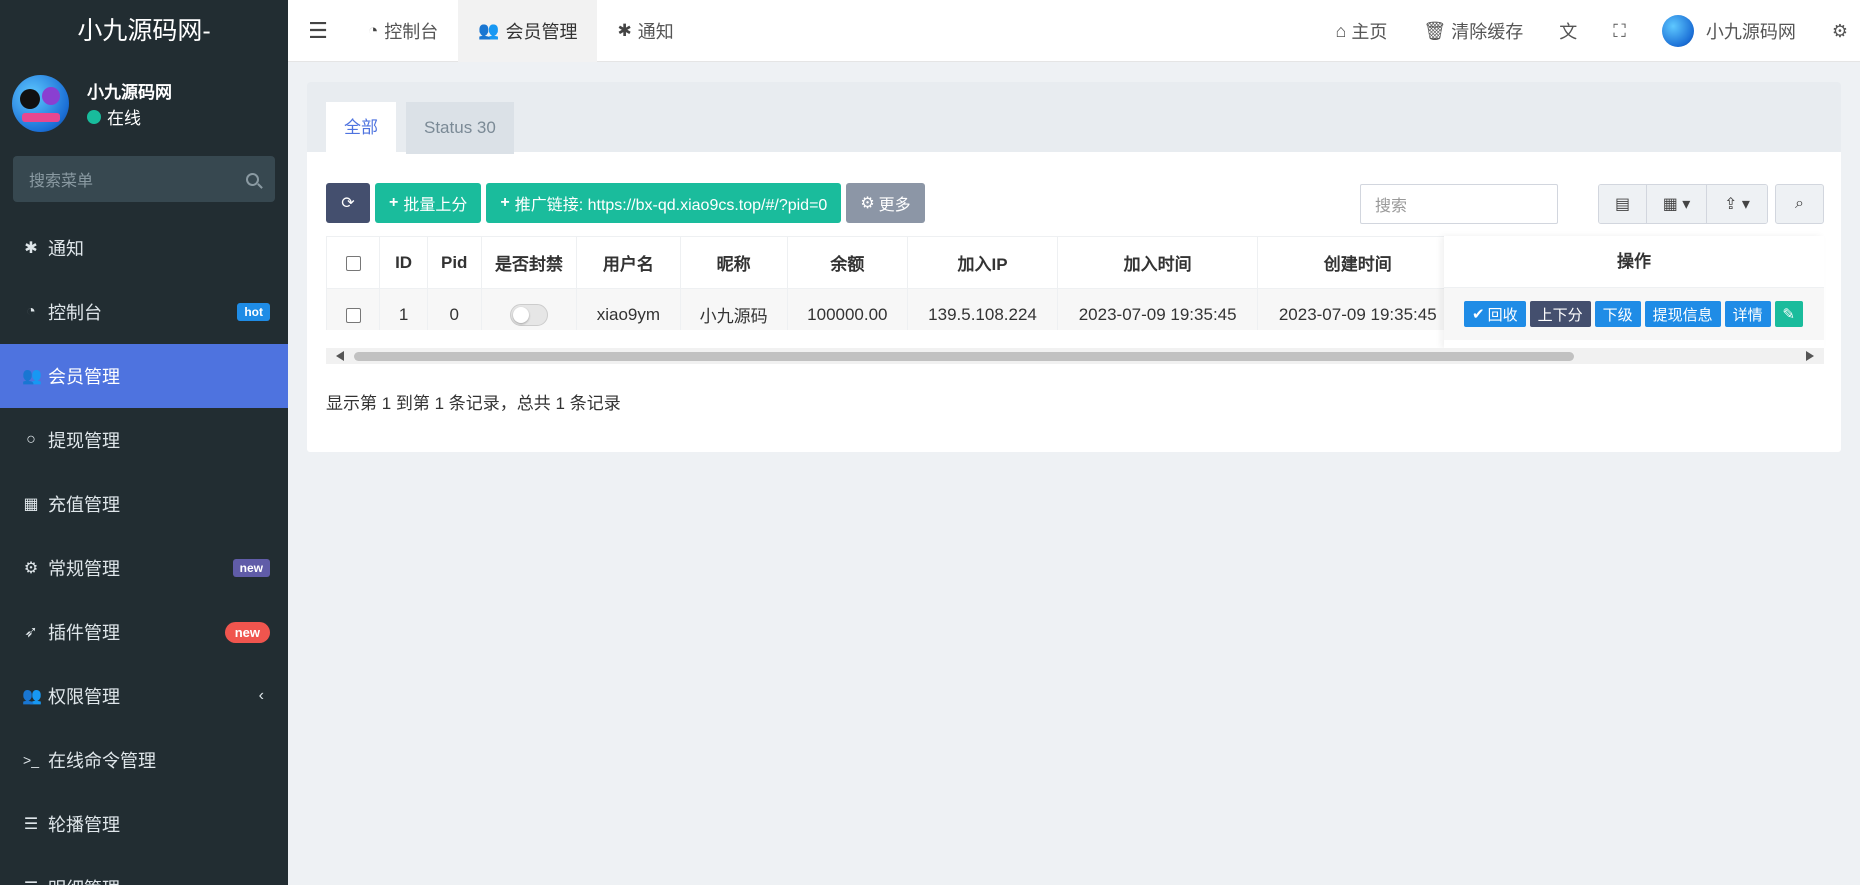 Image resolution: width=1860 pixels, height=885 pixels. Describe the element at coordinates (31, 881) in the screenshot. I see `list-icon: ☰` at that location.